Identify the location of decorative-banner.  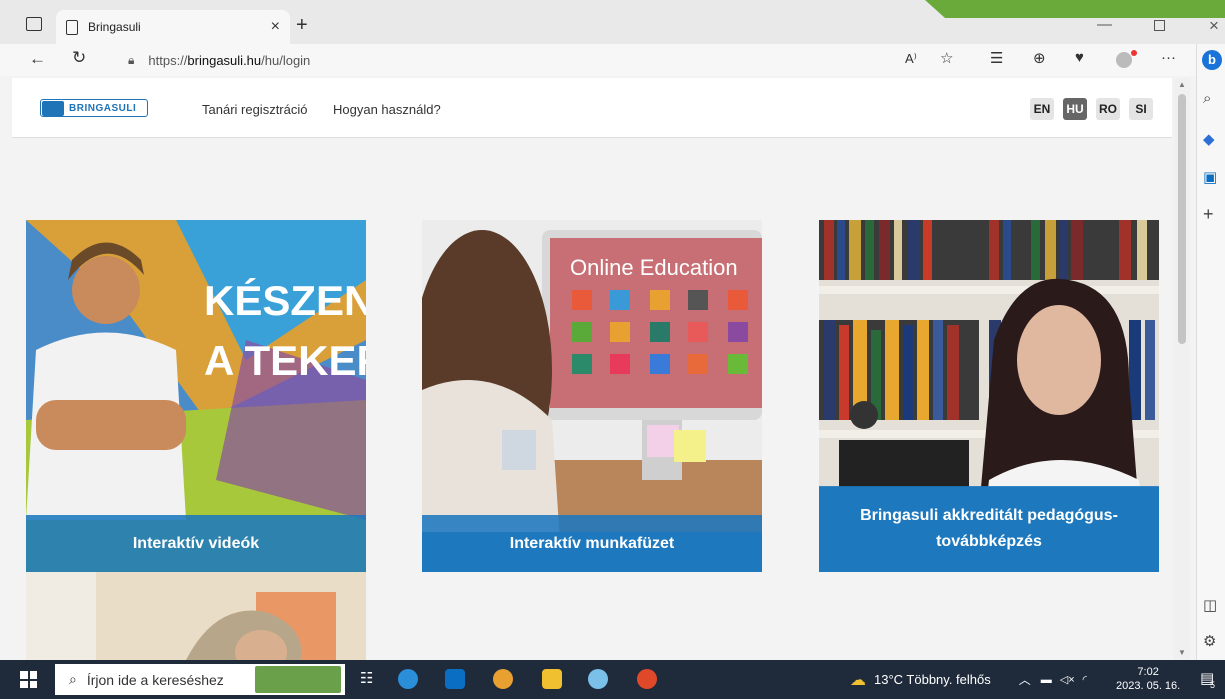
(1047, 9).